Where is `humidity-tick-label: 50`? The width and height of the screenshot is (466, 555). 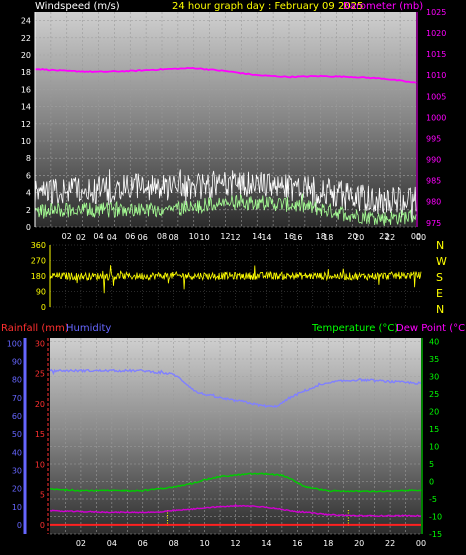 humidity-tick-label: 50 is located at coordinates (17, 434).